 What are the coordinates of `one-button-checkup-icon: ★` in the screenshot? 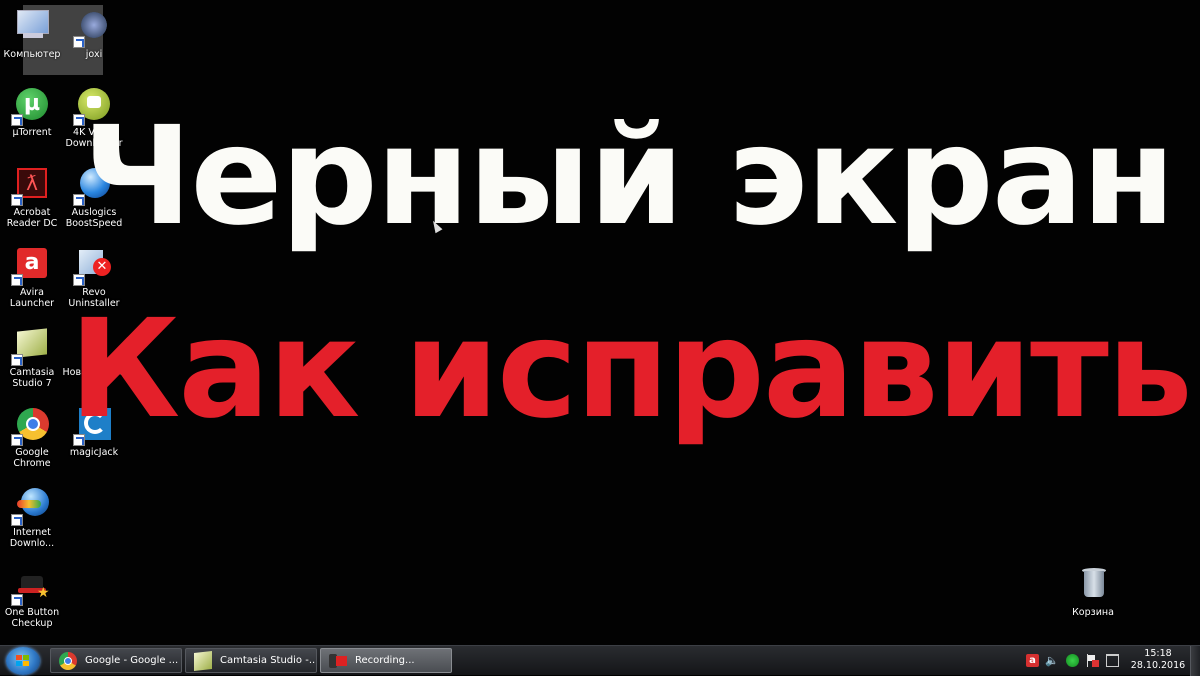 It's located at (31, 586).